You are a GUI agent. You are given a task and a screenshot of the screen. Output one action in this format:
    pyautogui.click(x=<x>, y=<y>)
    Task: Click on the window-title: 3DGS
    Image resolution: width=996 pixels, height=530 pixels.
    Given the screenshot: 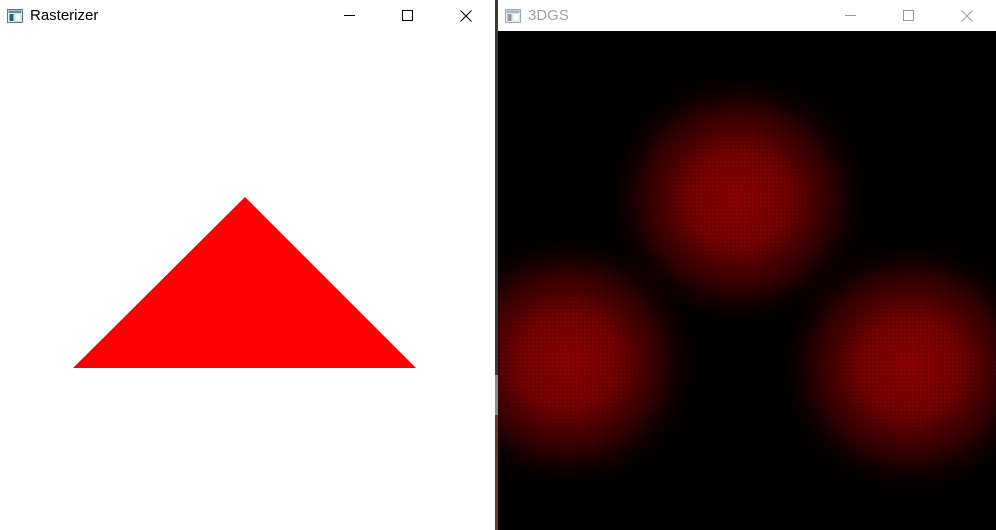 What is the action you would take?
    pyautogui.click(x=548, y=15)
    